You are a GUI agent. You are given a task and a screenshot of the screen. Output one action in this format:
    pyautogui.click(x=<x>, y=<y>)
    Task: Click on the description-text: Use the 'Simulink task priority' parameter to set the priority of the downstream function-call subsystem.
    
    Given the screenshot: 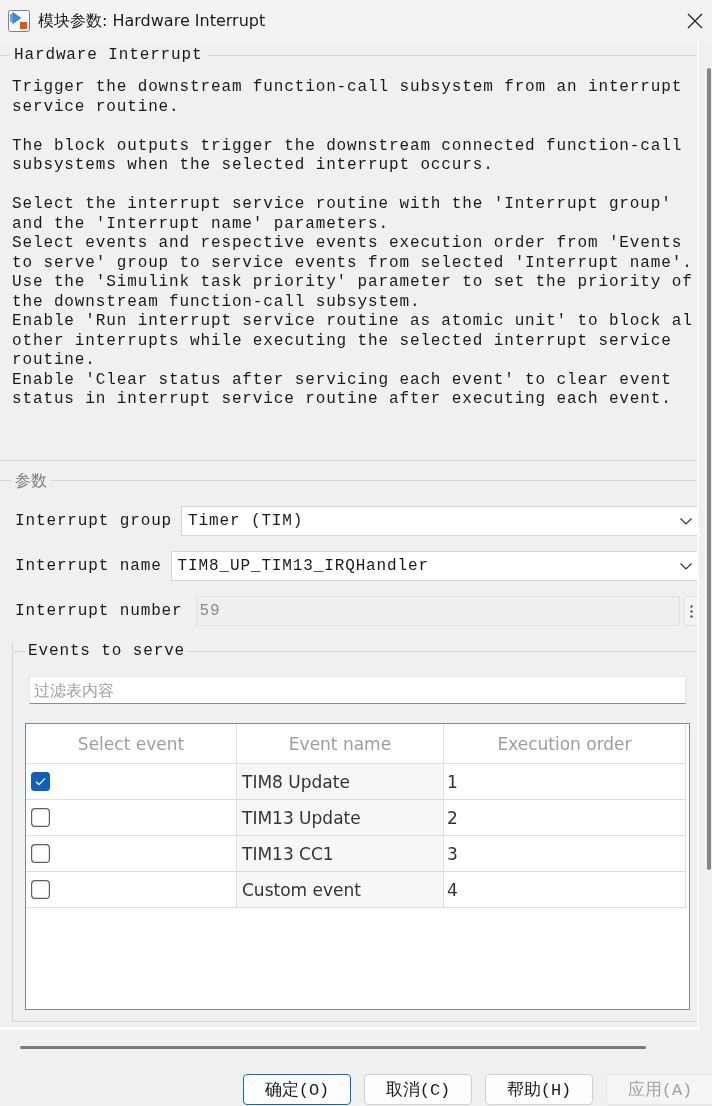 What is the action you would take?
    pyautogui.click(x=353, y=292)
    